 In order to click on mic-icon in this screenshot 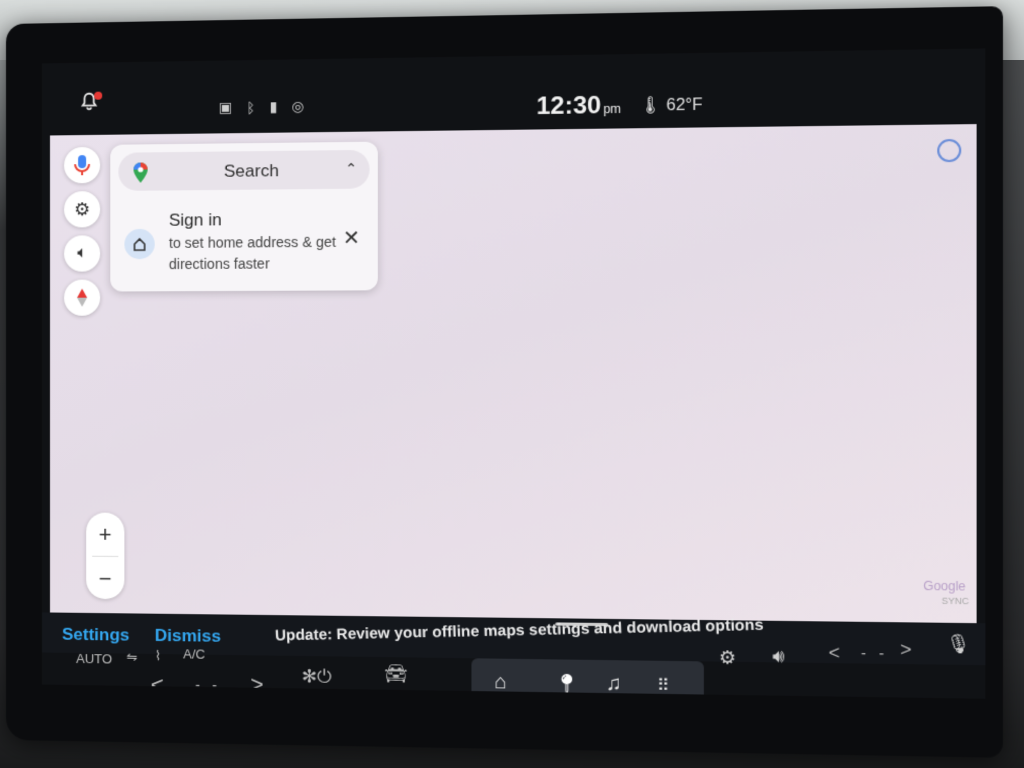, I will do `click(81, 164)`.